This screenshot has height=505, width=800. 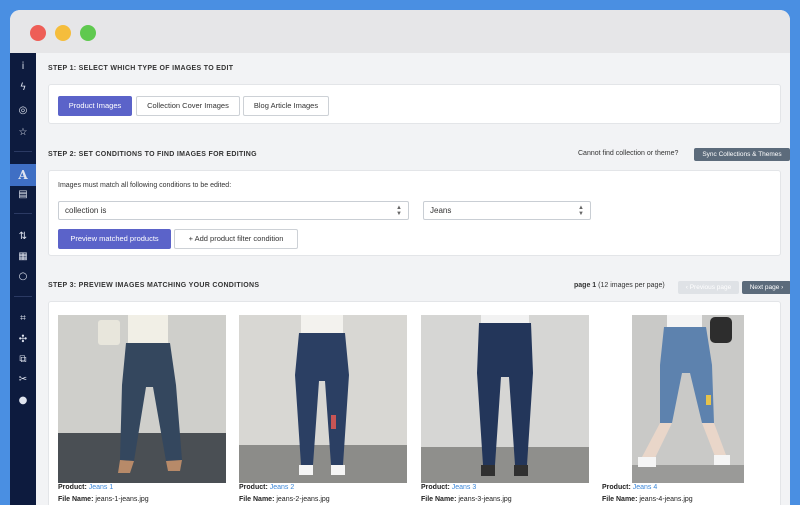 I want to click on star-icon: ☆, so click(x=23, y=133).